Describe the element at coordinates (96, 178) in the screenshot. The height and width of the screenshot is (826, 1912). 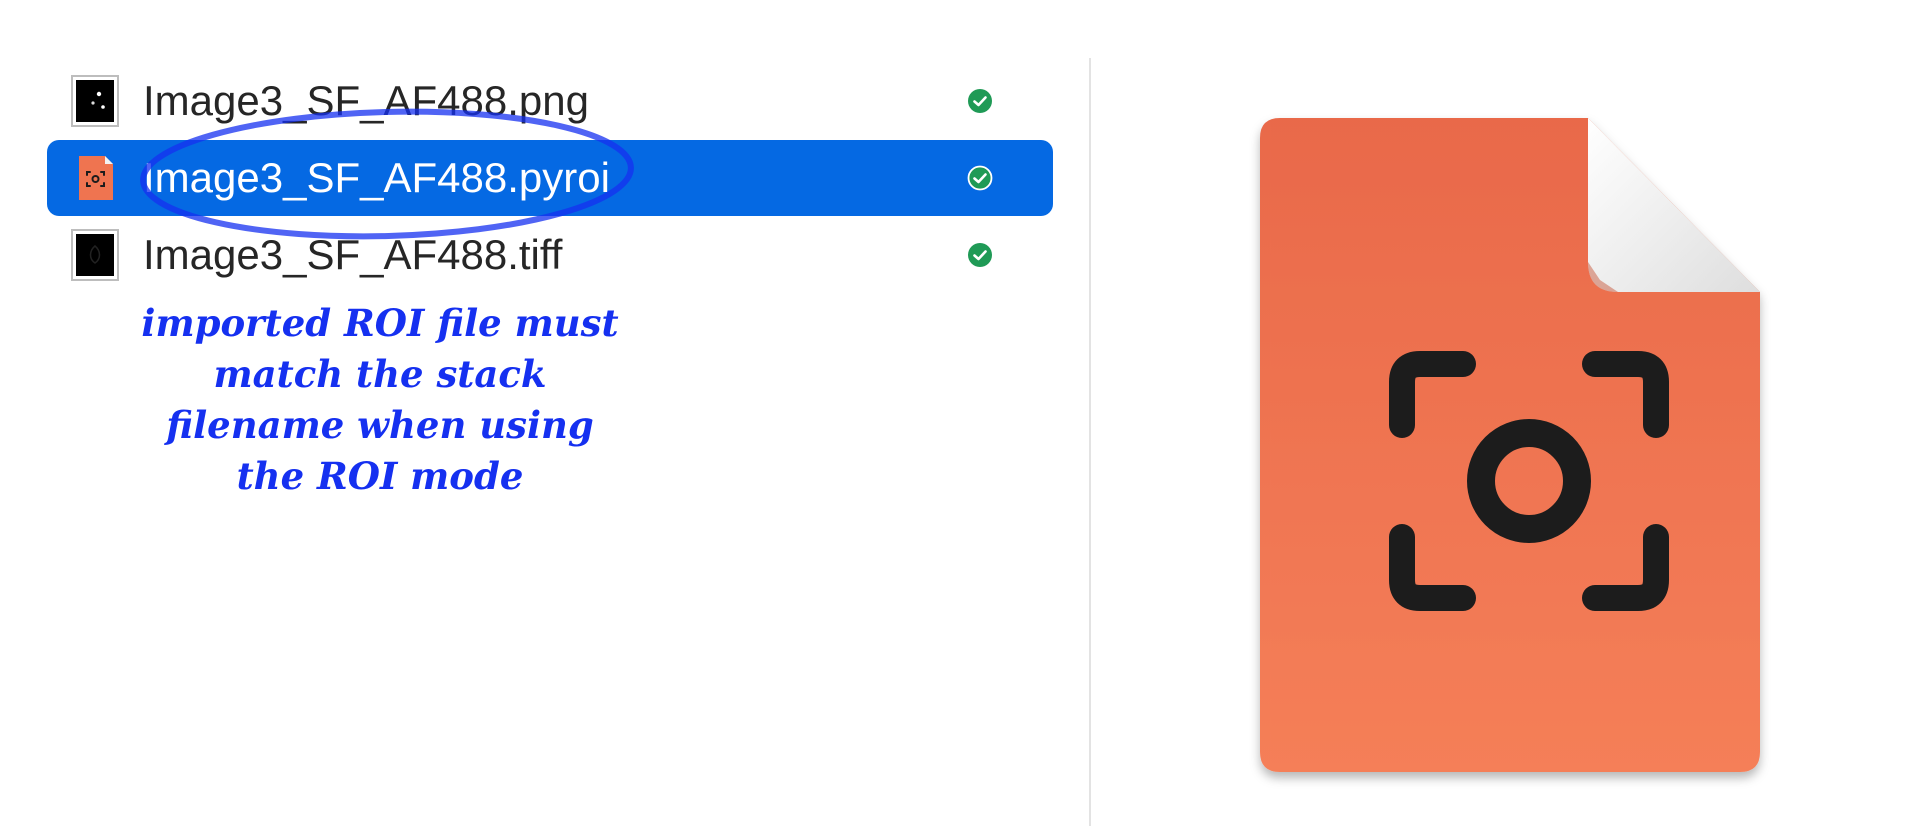
I see `pyroi-file-icon` at that location.